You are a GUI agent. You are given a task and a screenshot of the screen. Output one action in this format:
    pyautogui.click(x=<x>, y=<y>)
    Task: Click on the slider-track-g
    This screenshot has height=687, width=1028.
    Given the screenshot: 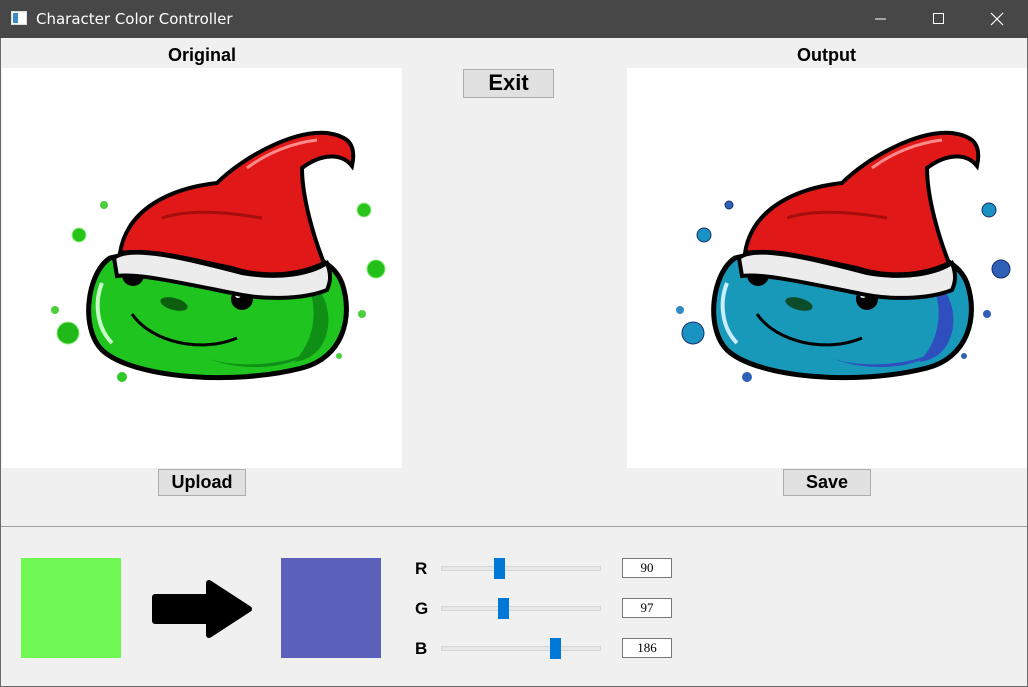 What is the action you would take?
    pyautogui.click(x=521, y=608)
    